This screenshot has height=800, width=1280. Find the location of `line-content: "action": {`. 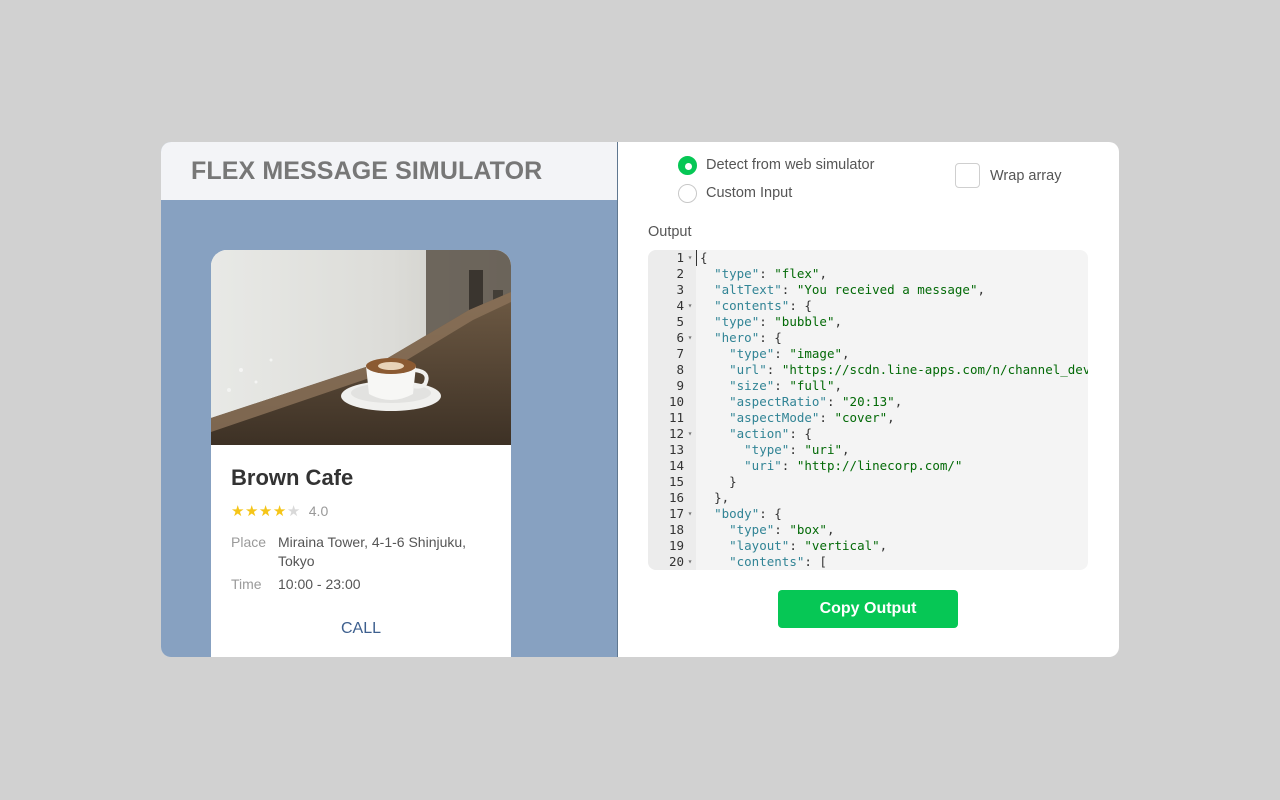

line-content: "action": { is located at coordinates (754, 434).